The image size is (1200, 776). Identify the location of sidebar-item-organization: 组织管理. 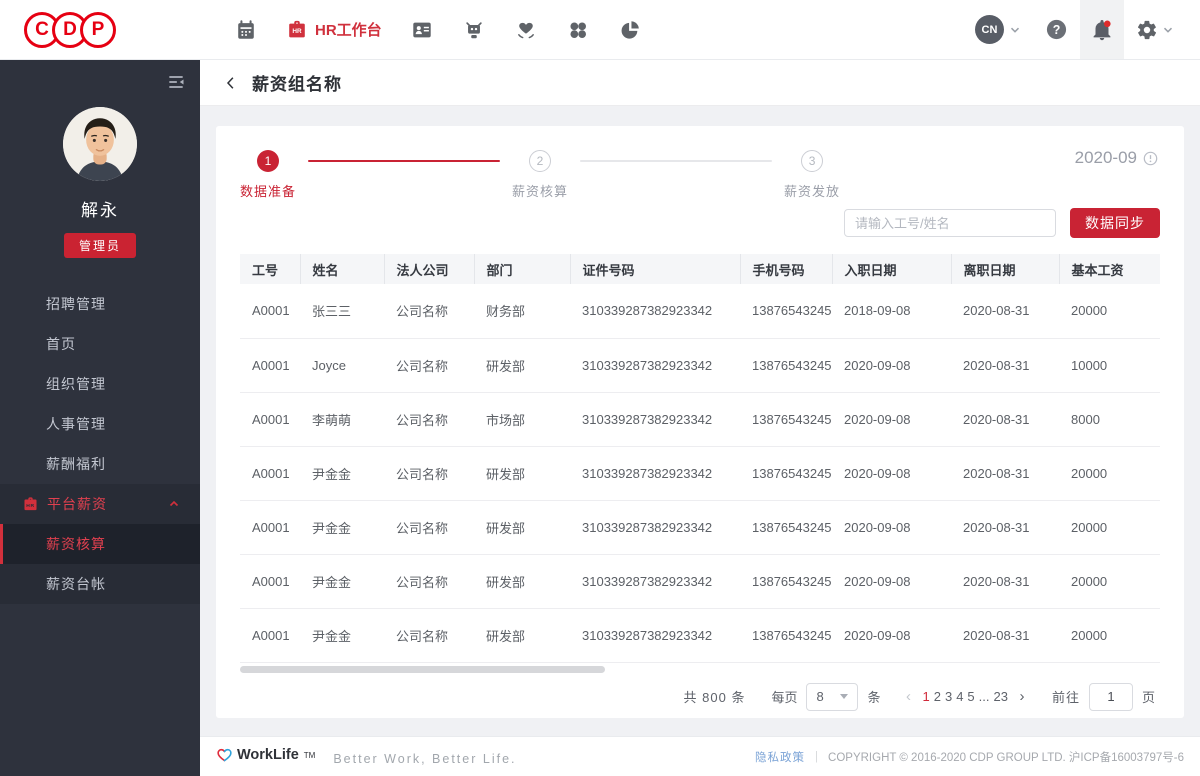
(100, 384).